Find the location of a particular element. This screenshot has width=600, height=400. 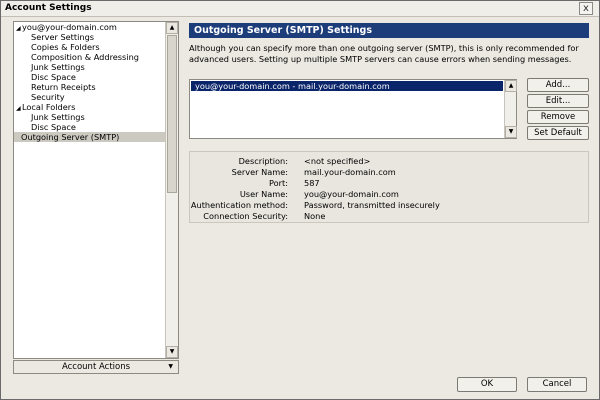

window-title: Account Settings is located at coordinates (48, 8).